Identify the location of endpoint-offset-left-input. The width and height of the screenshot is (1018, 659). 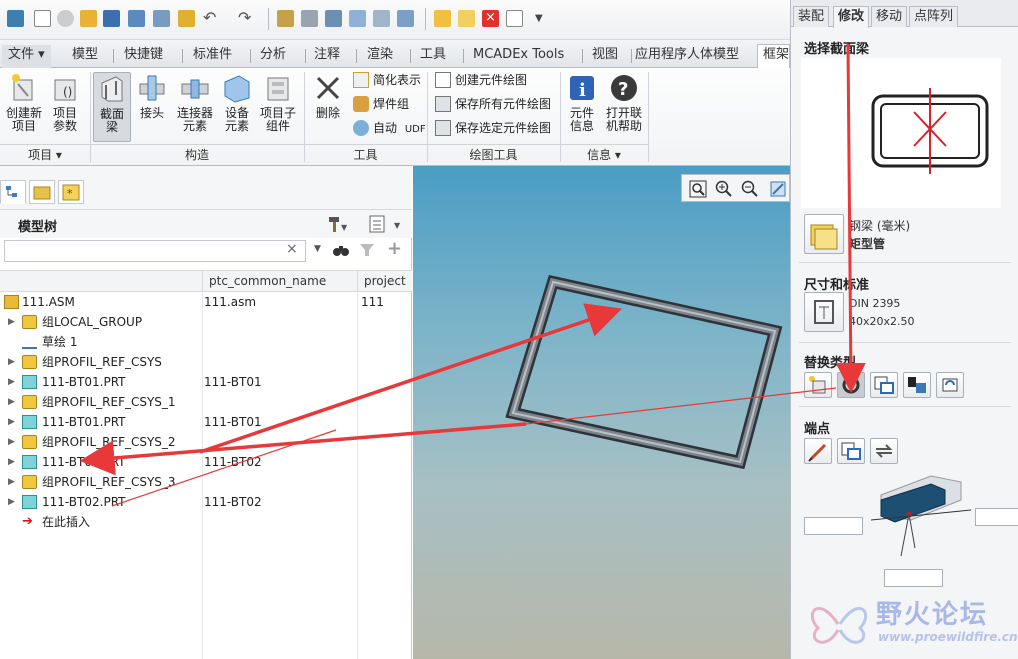
(833, 526).